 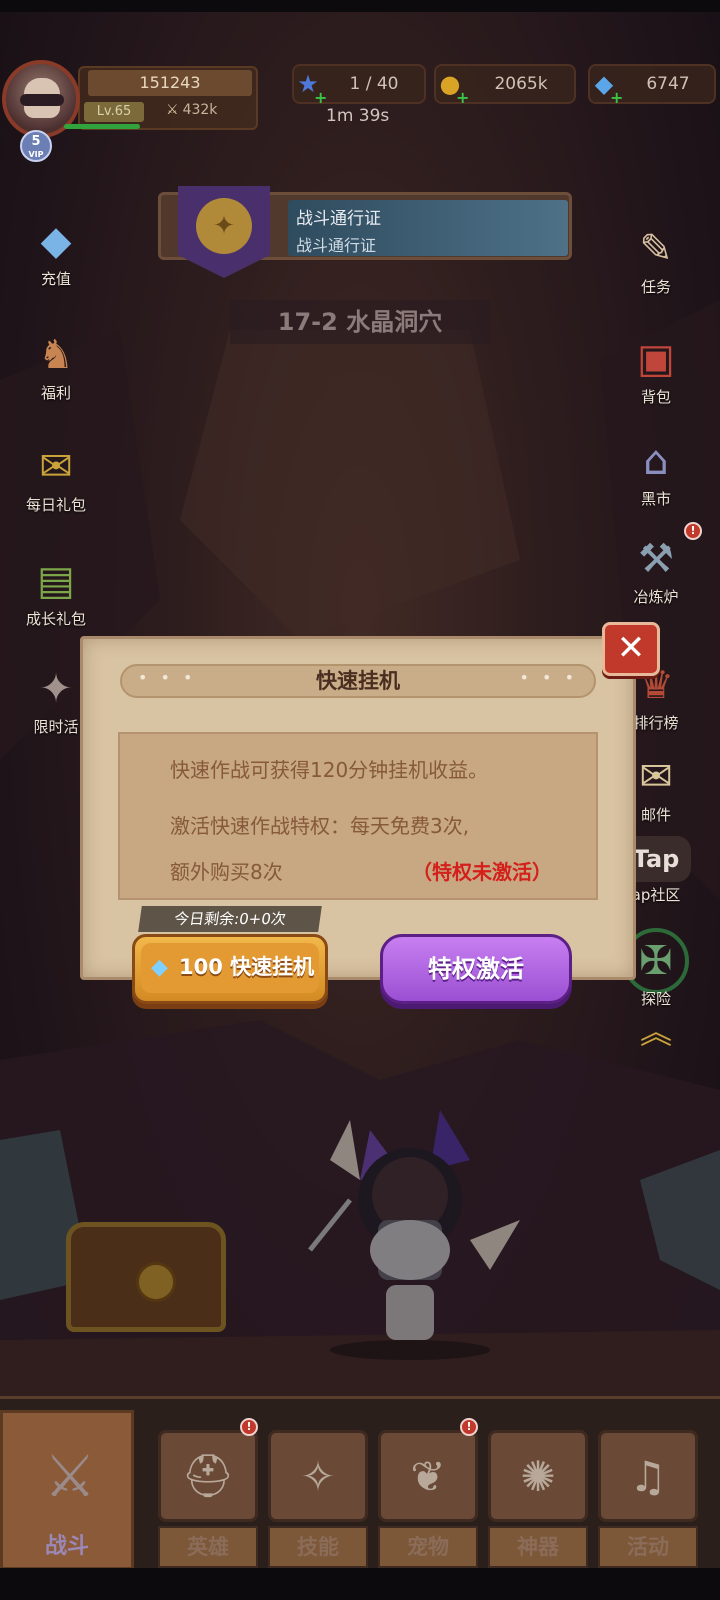 I want to click on tab-heroes: ⛑ 英雄 !, so click(x=208, y=1493).